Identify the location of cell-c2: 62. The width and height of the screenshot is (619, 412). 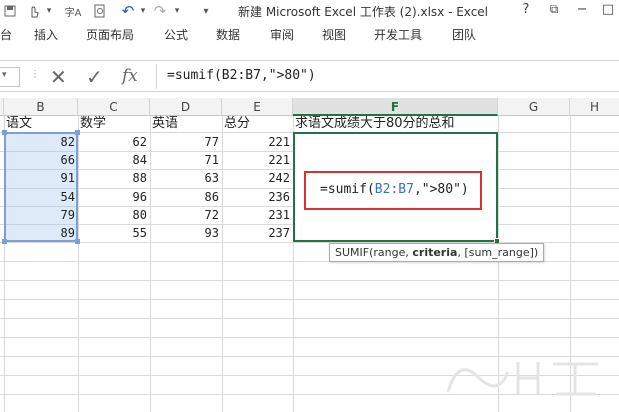
(114, 142).